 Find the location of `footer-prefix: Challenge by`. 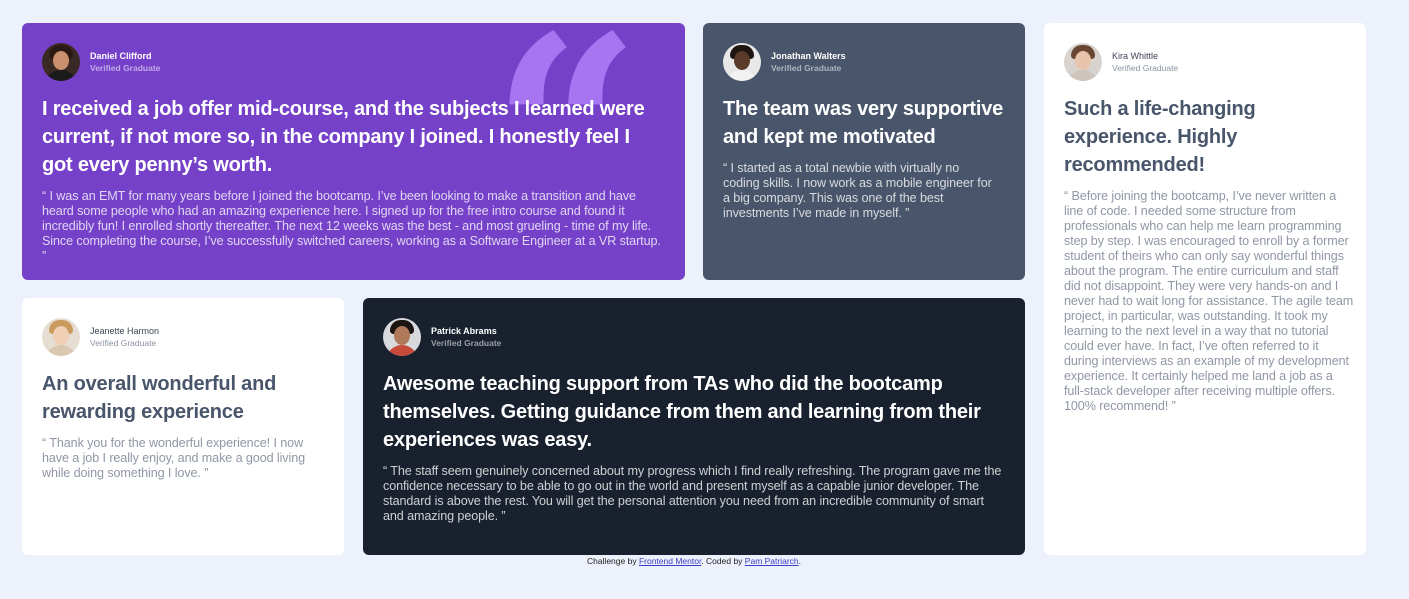

footer-prefix: Challenge by is located at coordinates (612, 561).